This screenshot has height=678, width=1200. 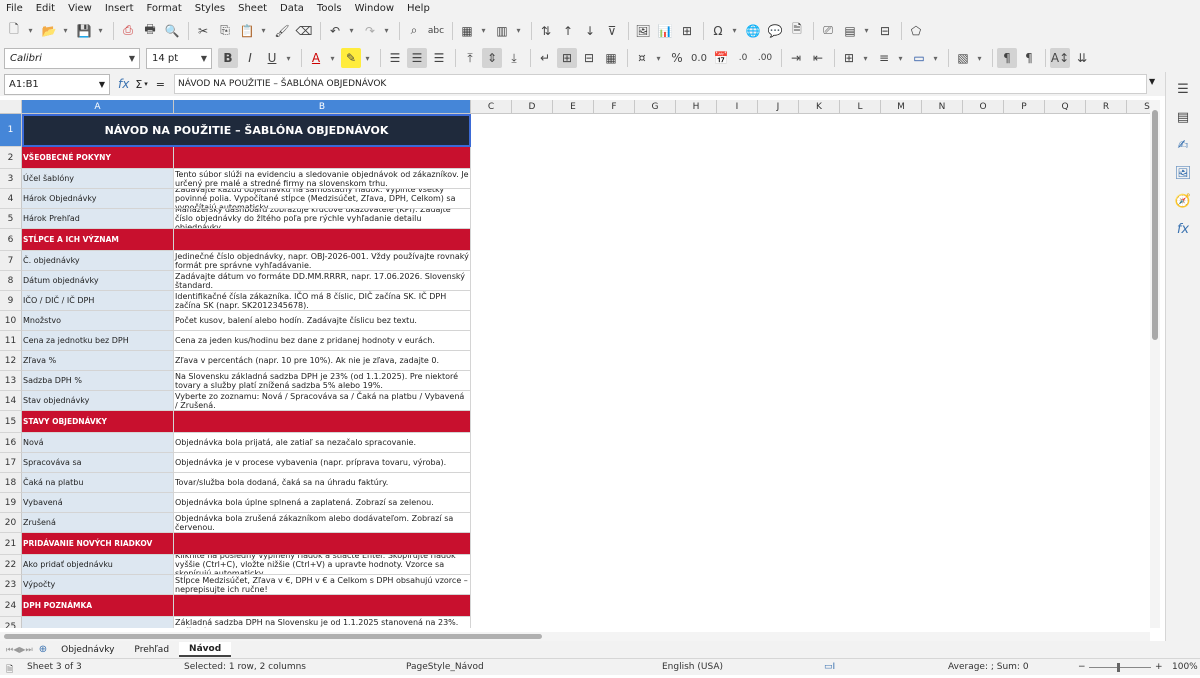 What do you see at coordinates (11, 422) in the screenshot?
I see `row-header: 15` at bounding box center [11, 422].